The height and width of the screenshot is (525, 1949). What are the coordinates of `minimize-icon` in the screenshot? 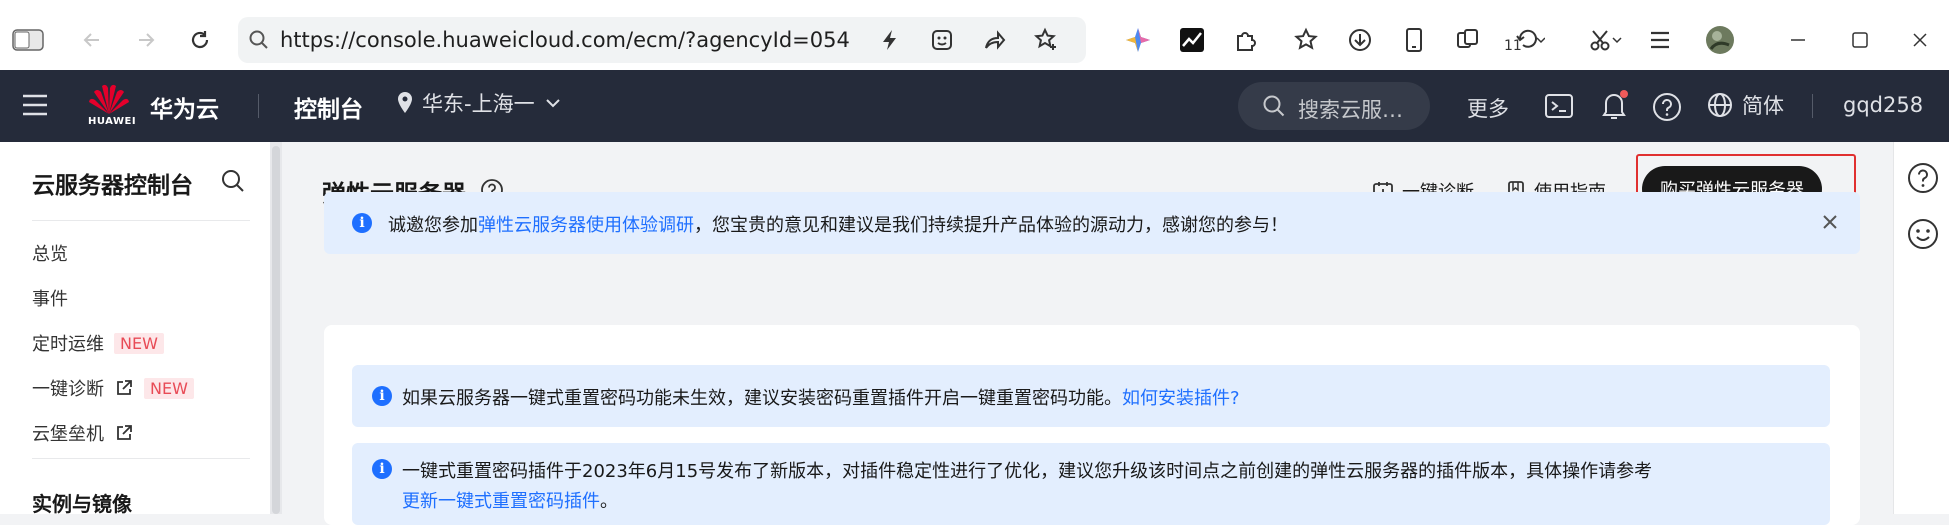 It's located at (1798, 40).